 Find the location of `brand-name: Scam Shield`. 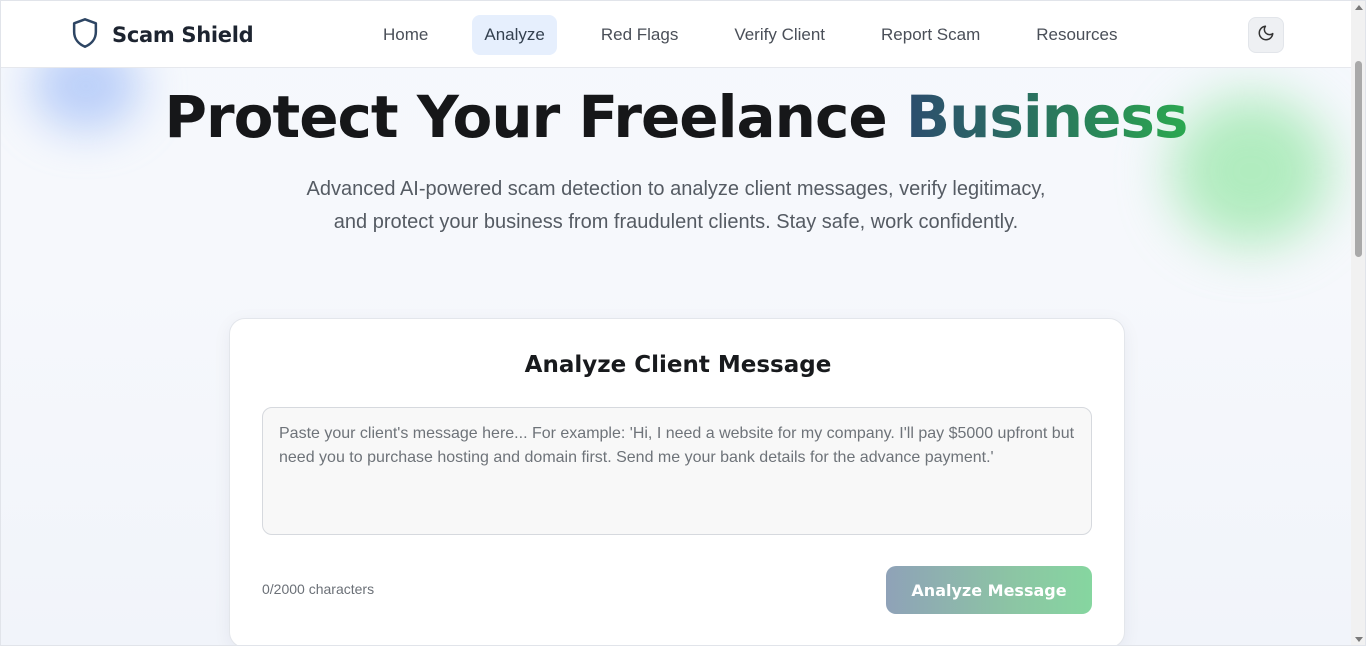

brand-name: Scam Shield is located at coordinates (183, 35).